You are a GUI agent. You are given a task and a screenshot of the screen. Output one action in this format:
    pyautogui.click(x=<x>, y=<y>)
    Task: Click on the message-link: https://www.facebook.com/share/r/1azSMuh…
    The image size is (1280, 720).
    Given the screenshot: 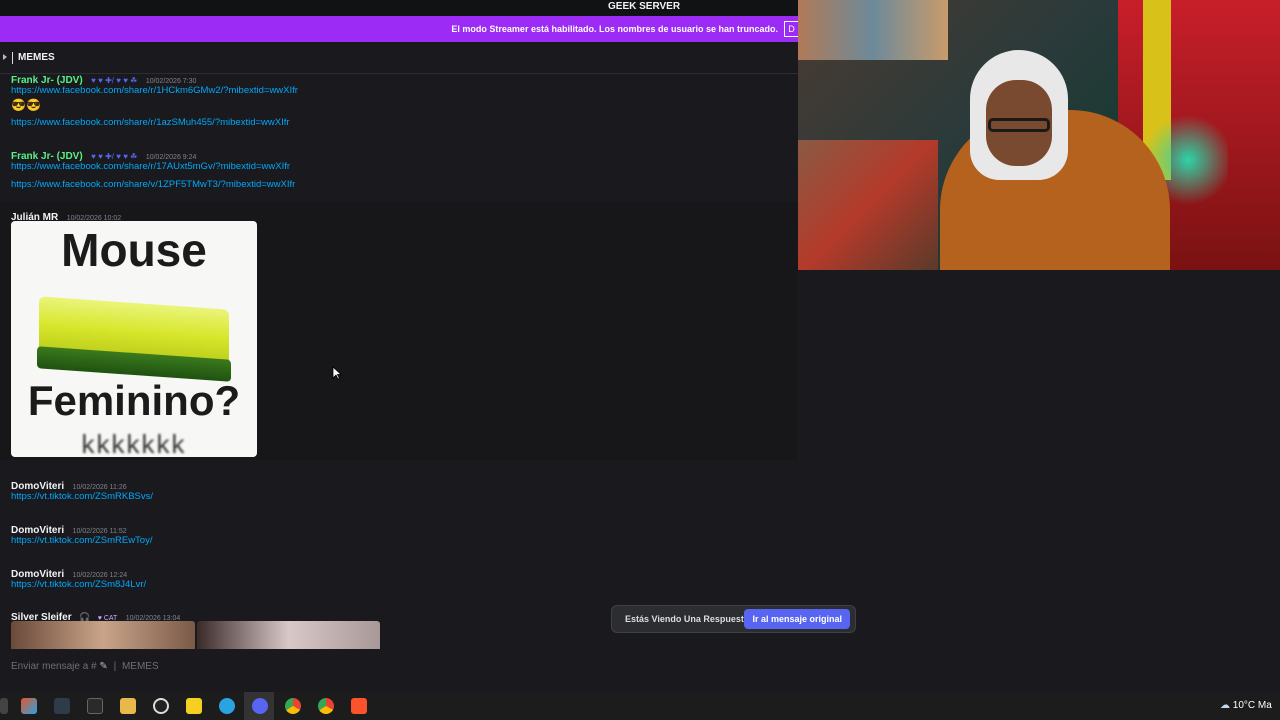 What is the action you would take?
    pyautogui.click(x=150, y=122)
    